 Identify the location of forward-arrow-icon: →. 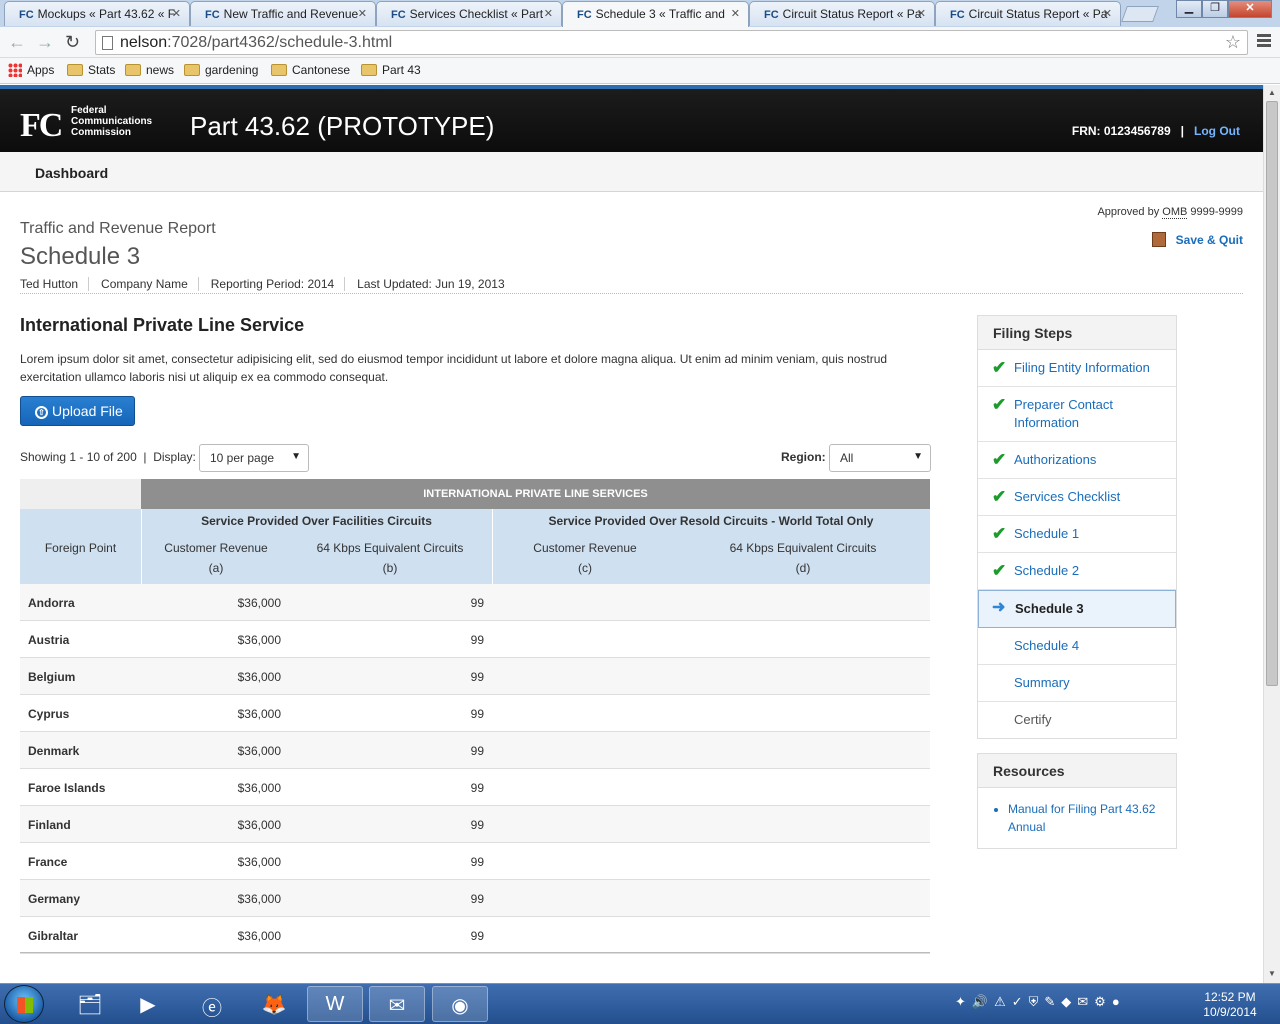
(45, 42).